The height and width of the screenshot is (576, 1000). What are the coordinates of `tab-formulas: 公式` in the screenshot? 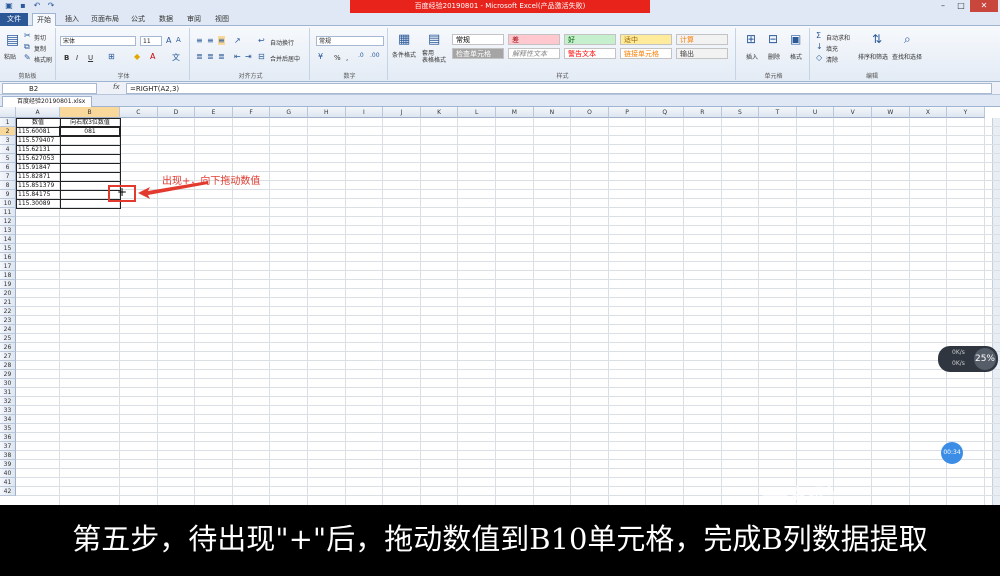 It's located at (138, 19).